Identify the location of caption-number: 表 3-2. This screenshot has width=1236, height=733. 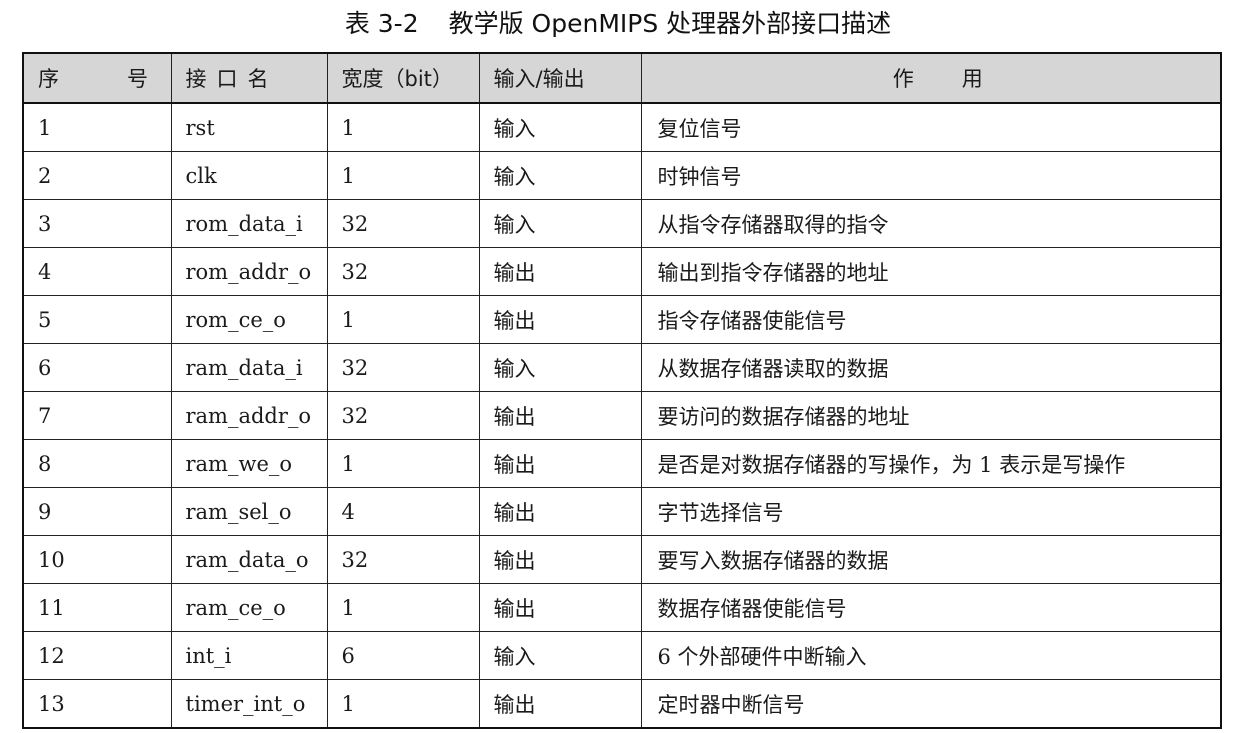
(381, 23).